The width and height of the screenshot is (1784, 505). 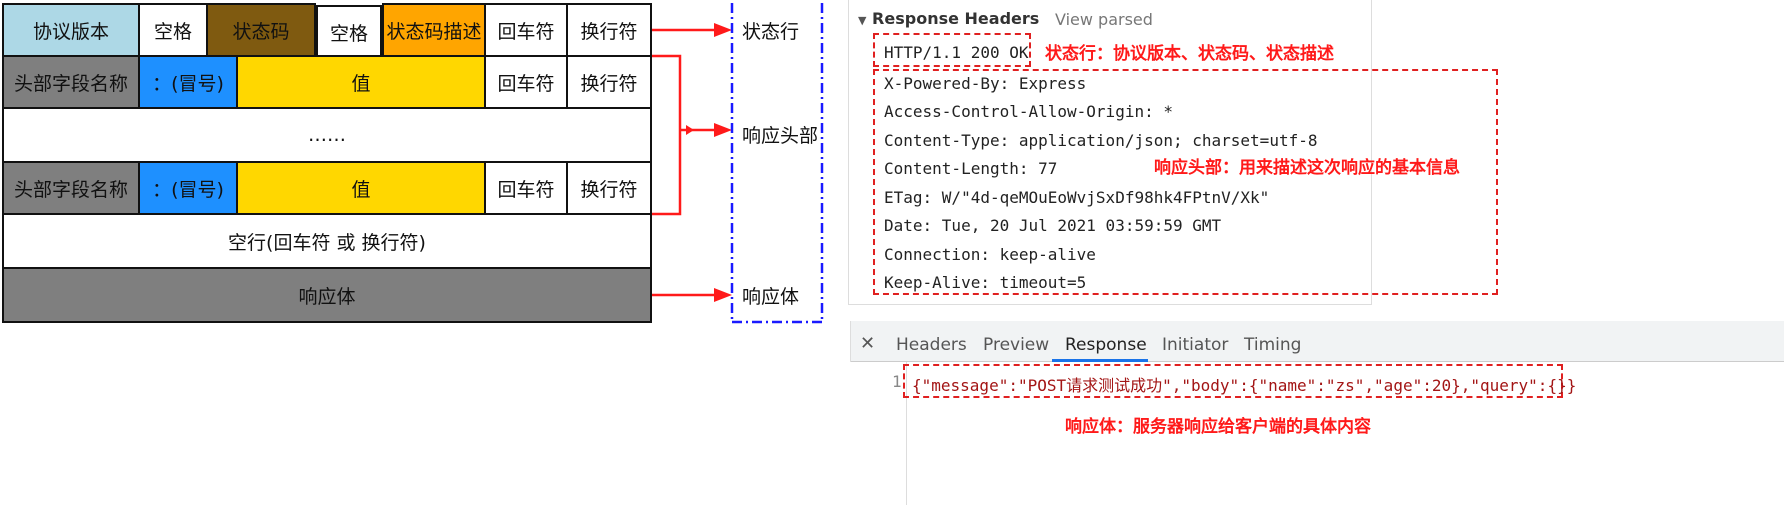 I want to click on active-tab-underline, so click(x=1100, y=360).